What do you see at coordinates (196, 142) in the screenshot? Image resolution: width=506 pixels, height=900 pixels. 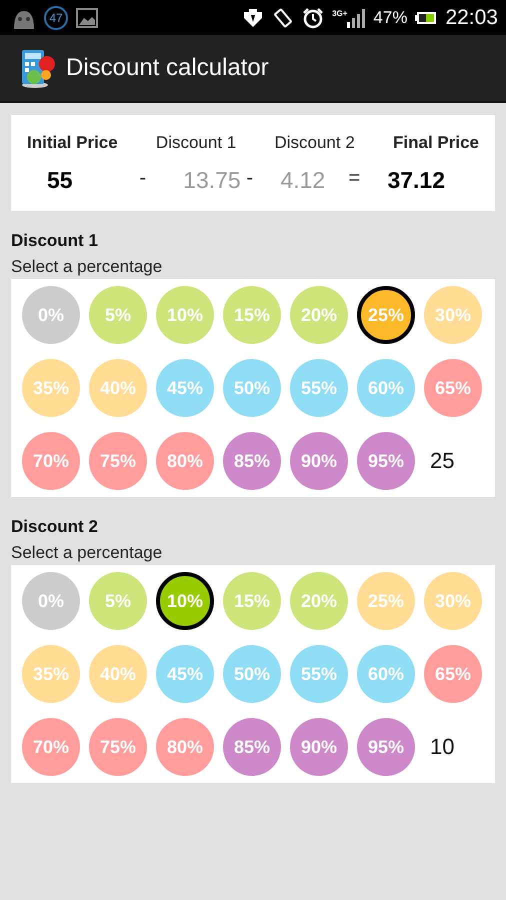 I see `column-heading: Discount 1` at bounding box center [196, 142].